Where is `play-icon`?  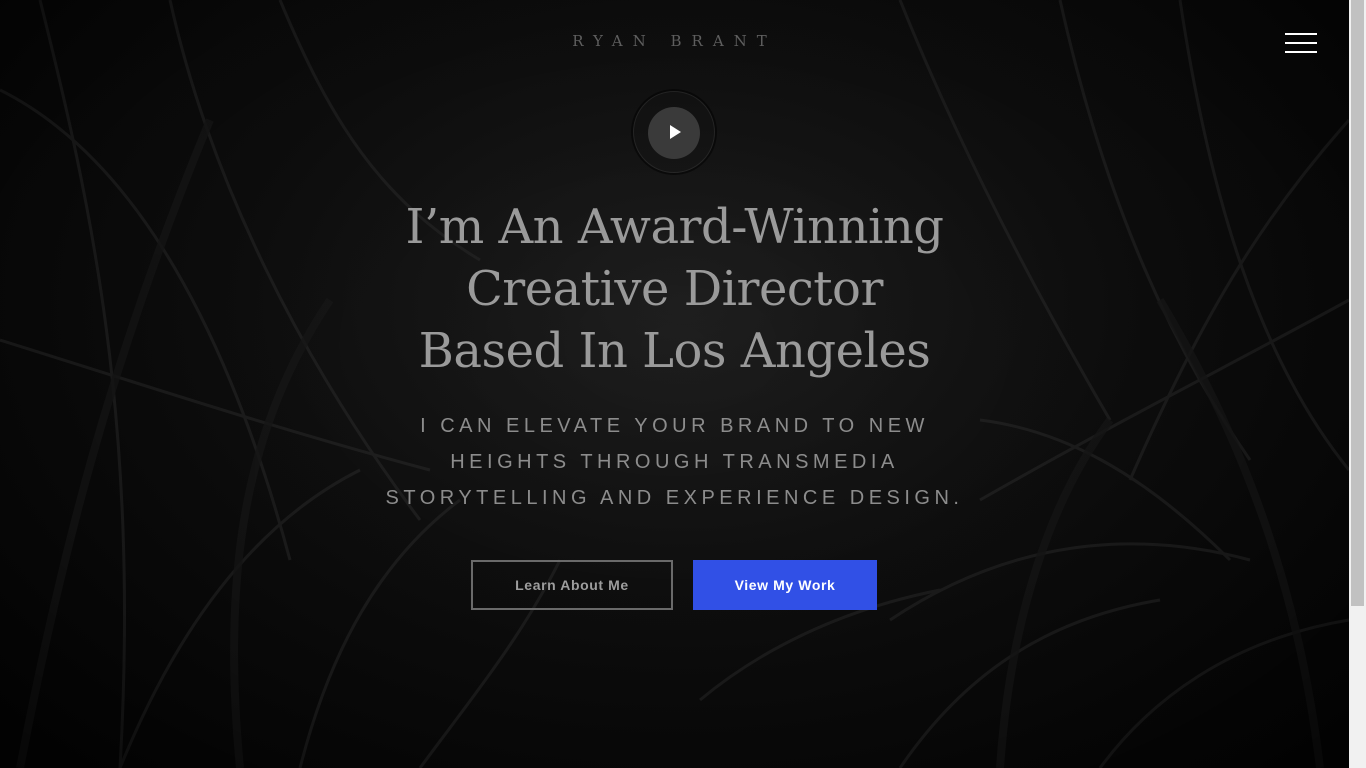 play-icon is located at coordinates (675, 132).